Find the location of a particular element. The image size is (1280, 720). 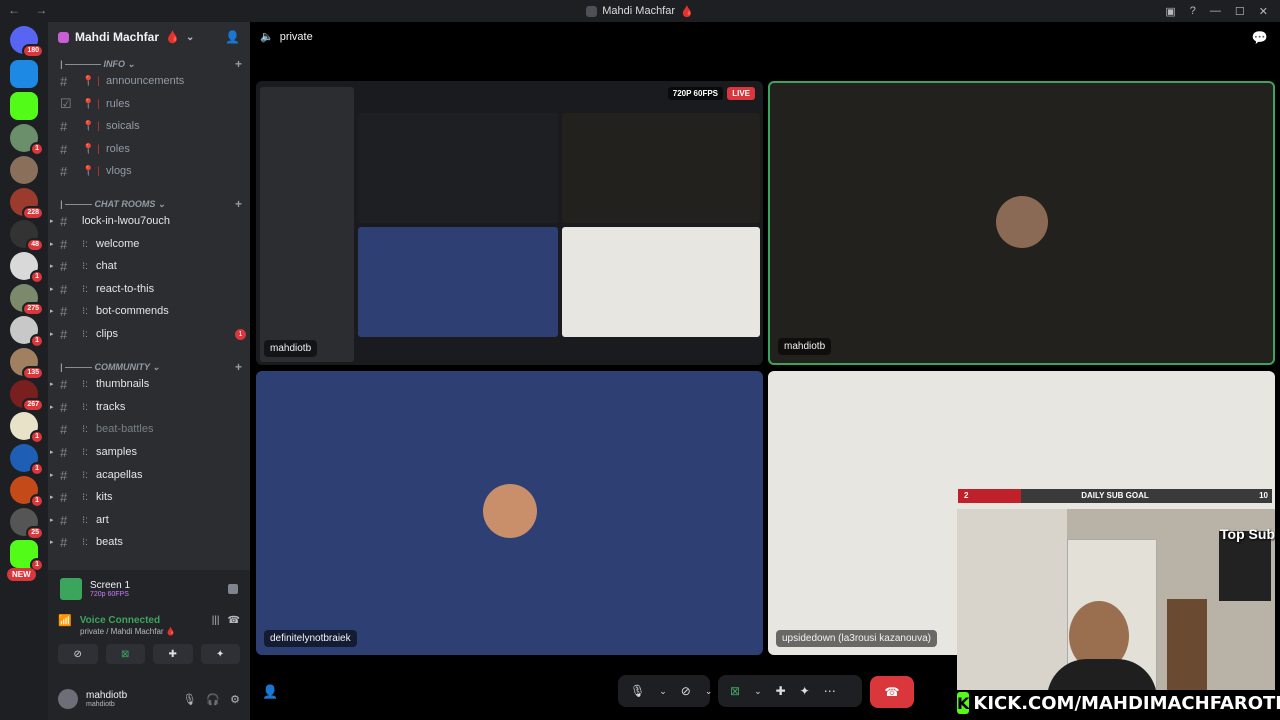

help-icon: ? is located at coordinates (1193, 11).